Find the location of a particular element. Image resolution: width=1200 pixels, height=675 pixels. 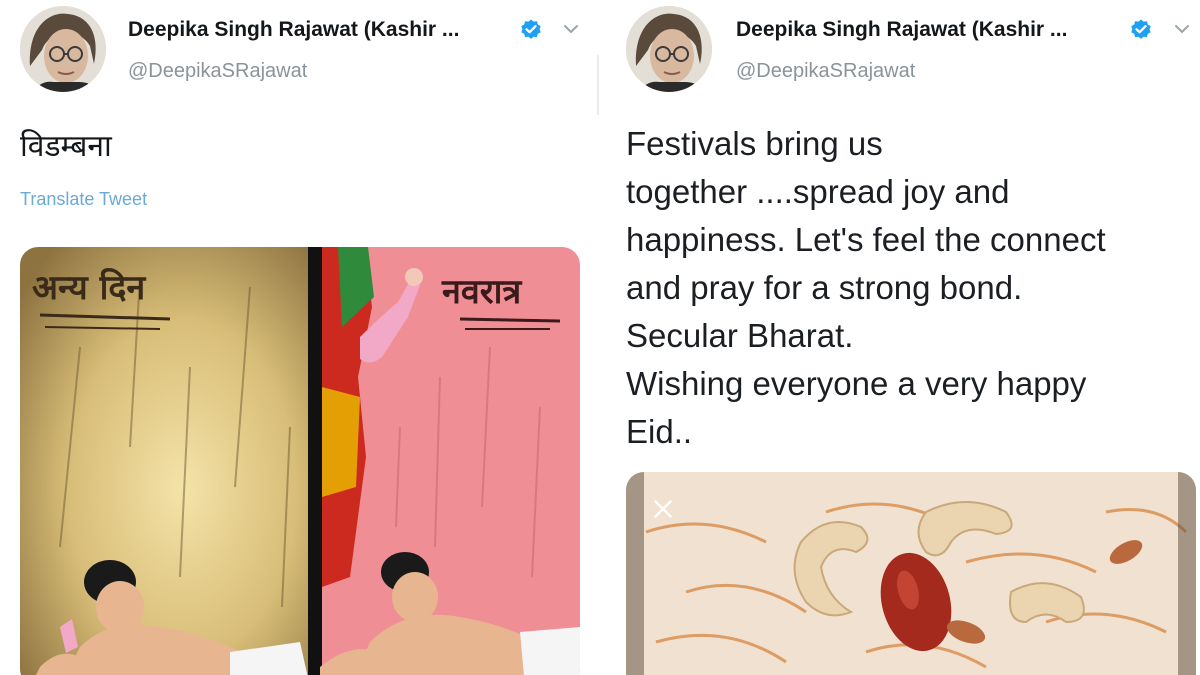

tweet-text-line: and pray for a strong bond. is located at coordinates (824, 287).